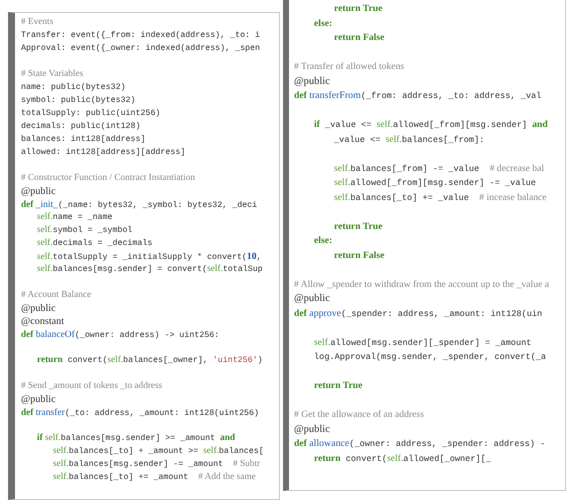  What do you see at coordinates (423, 343) in the screenshot?
I see `code-line: self.allowed[msg.sender][_spender] = _amount` at bounding box center [423, 343].